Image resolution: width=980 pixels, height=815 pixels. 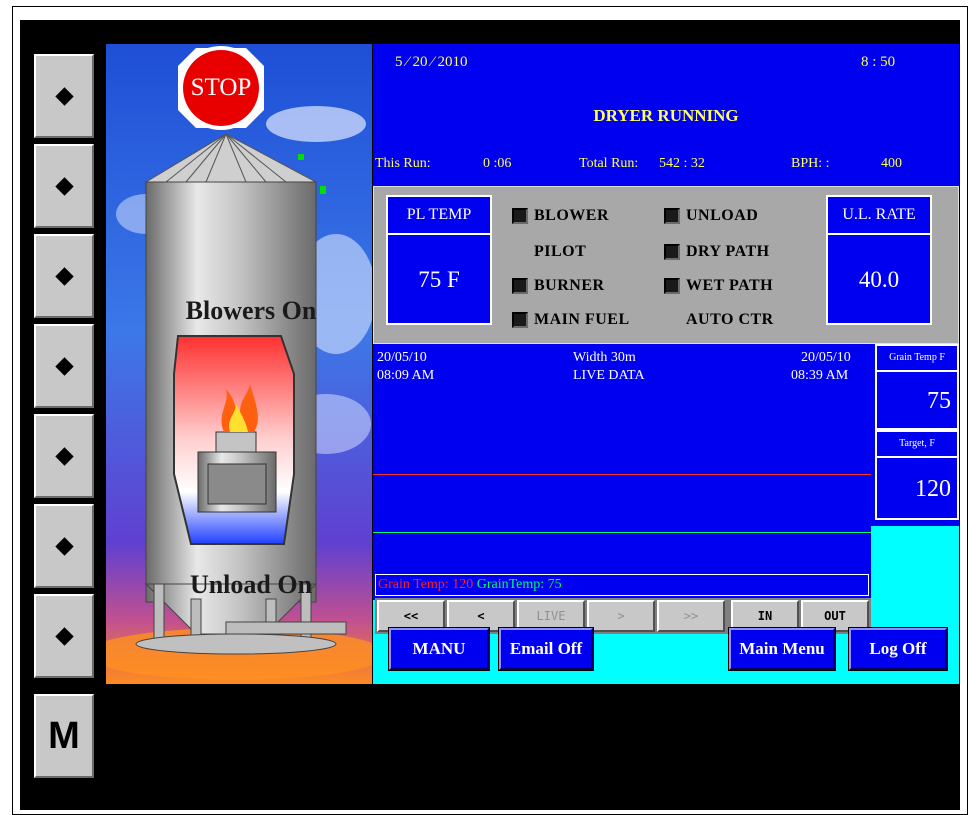 What do you see at coordinates (426, 584) in the screenshot?
I see `legend-grain-temp-red: Grain Temp: 120` at bounding box center [426, 584].